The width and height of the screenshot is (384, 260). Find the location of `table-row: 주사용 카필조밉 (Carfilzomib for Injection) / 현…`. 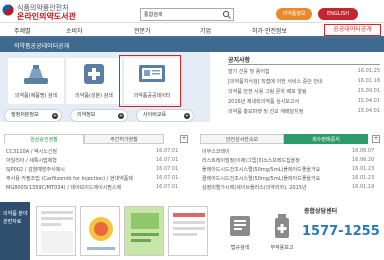

table-row: 주사용 카필조밉 (Carfilzomib for Injection) / 현… is located at coordinates (97, 179).